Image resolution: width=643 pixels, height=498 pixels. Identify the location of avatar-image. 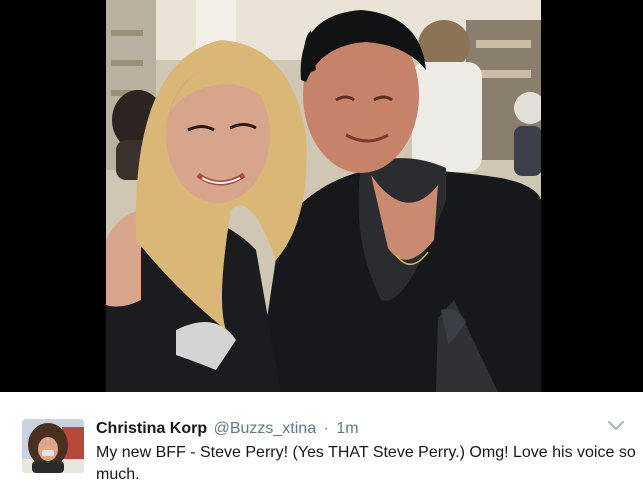
(53, 446).